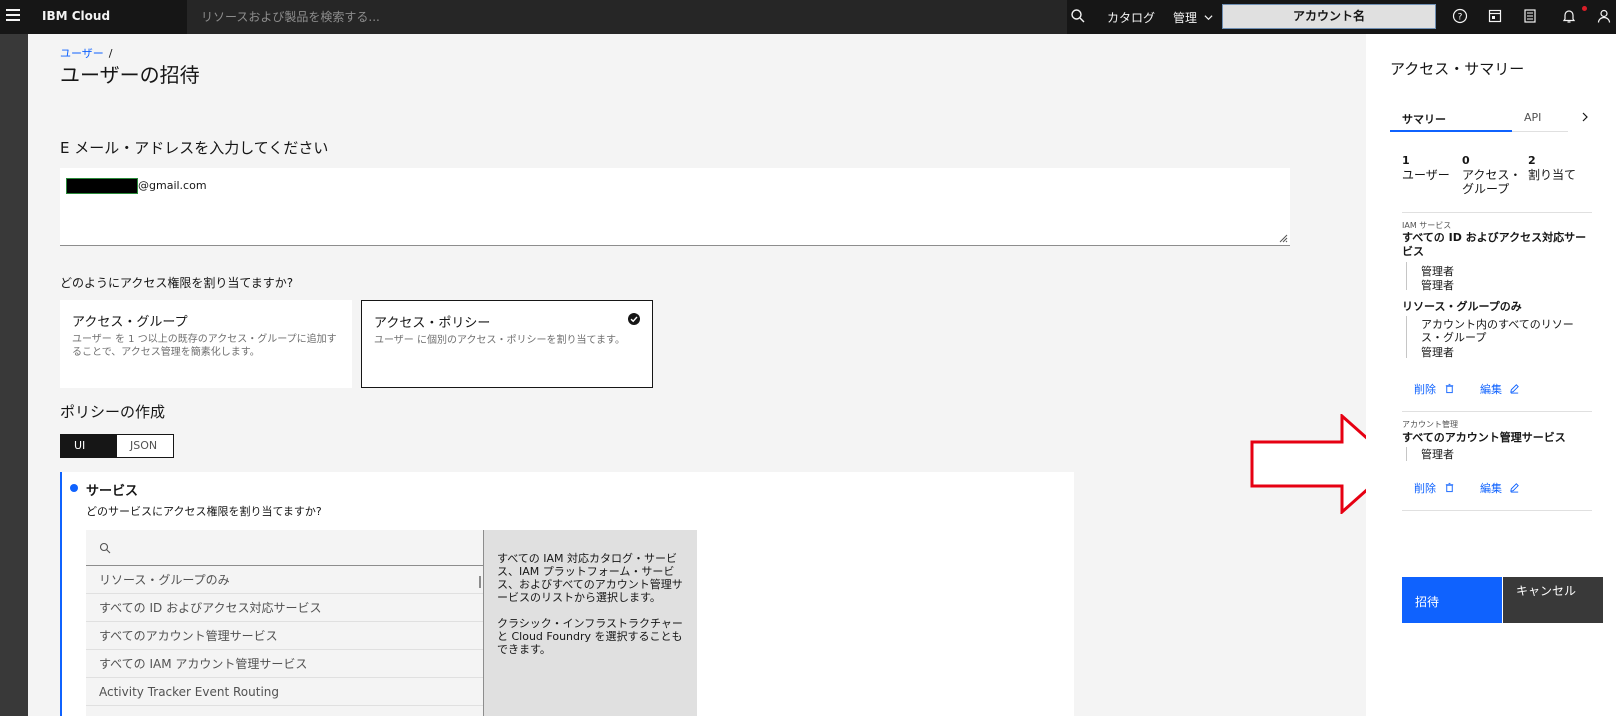 The width and height of the screenshot is (1616, 716). What do you see at coordinates (130, 322) in the screenshot?
I see `access-group-tile-title: アクセス・グループ` at bounding box center [130, 322].